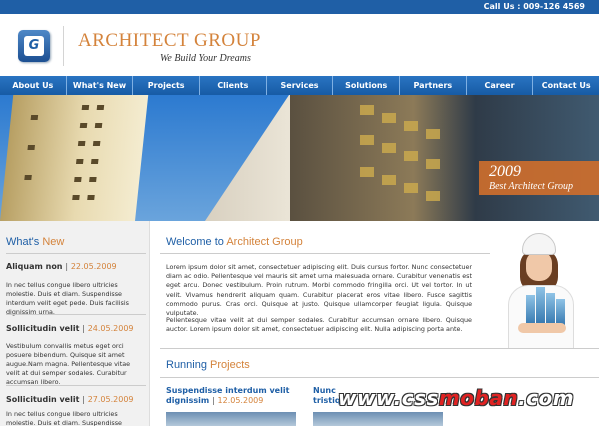 The height and width of the screenshot is (426, 599). I want to click on news-item-date: 22.05.2009, so click(93, 266).